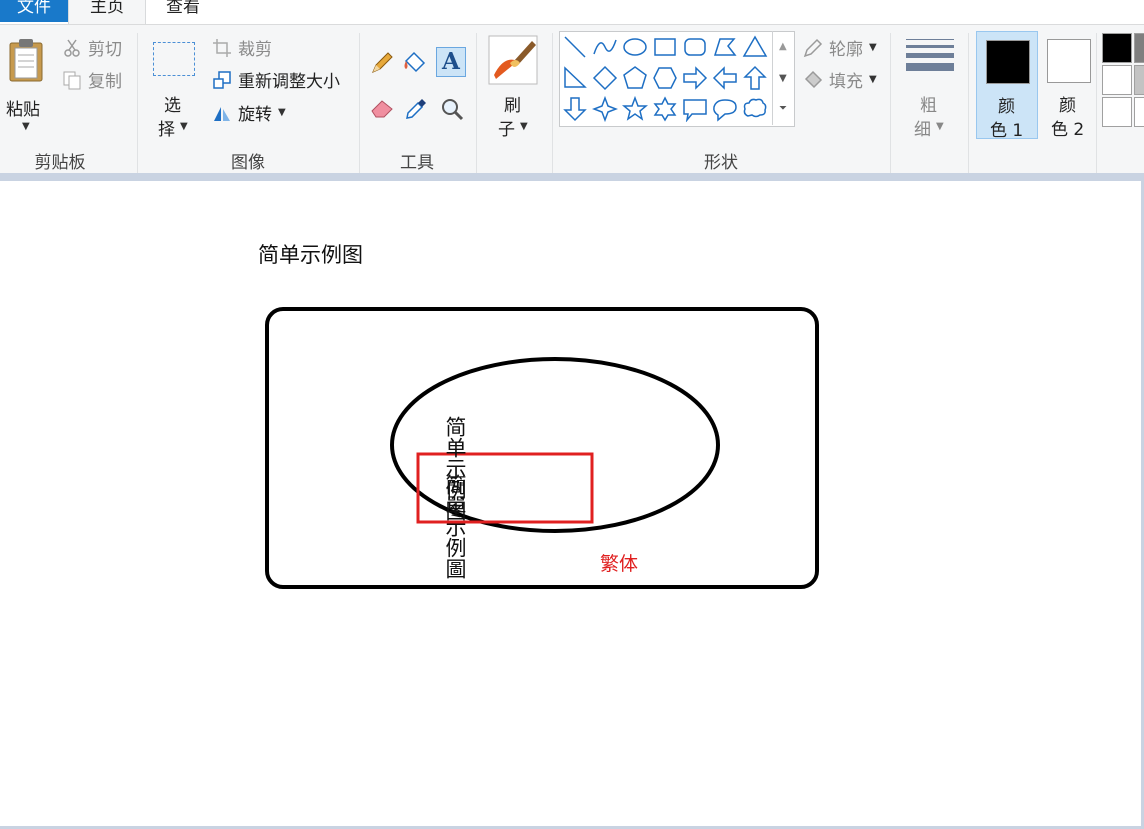 The height and width of the screenshot is (829, 1144). I want to click on tab-home: 主页, so click(107, 12).